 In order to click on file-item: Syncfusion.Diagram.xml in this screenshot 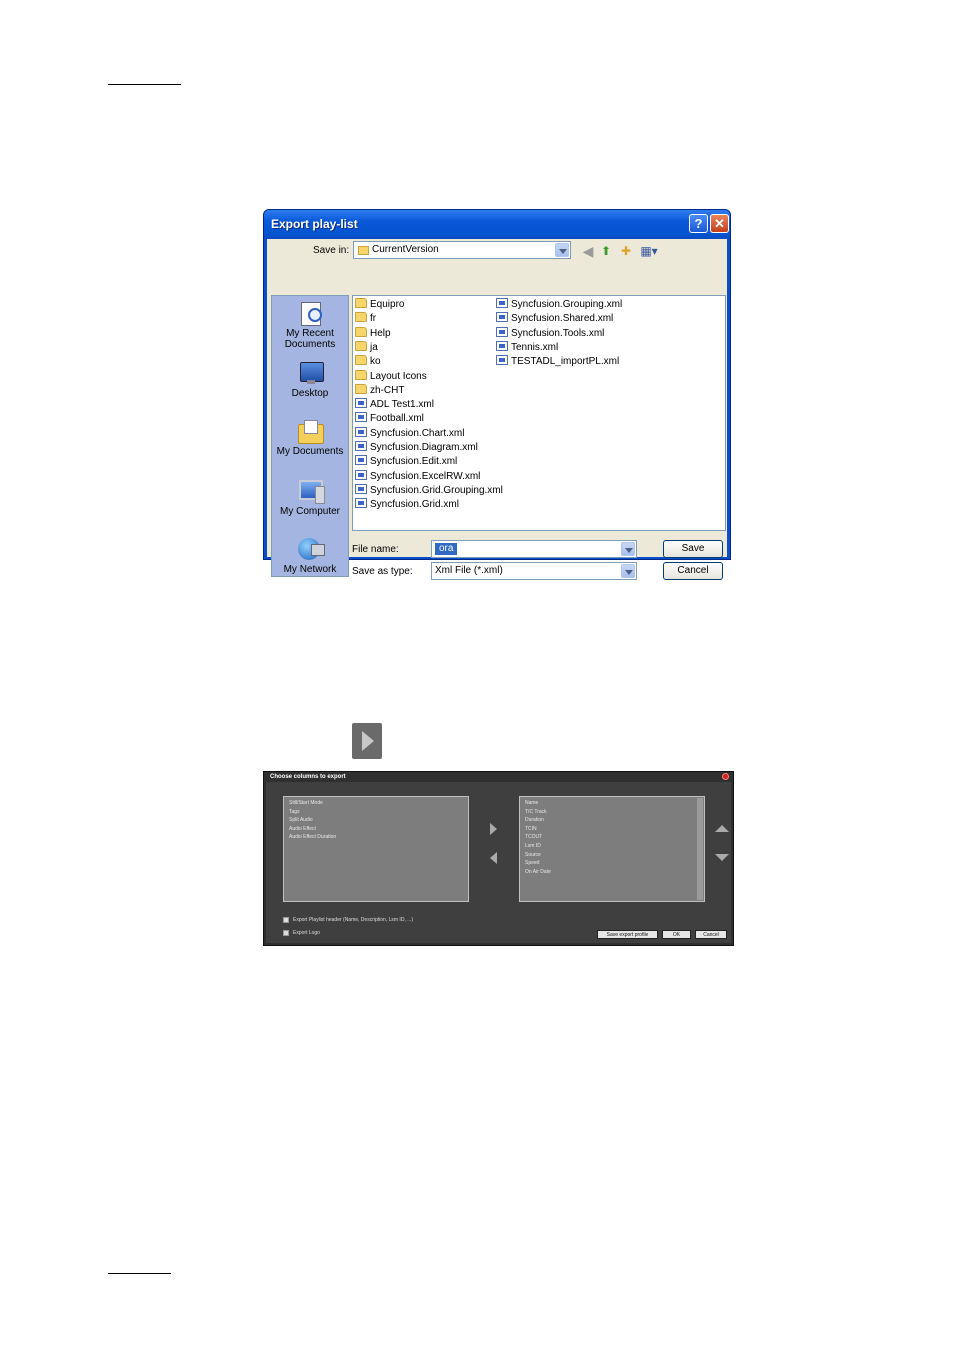, I will do `click(416, 448)`.